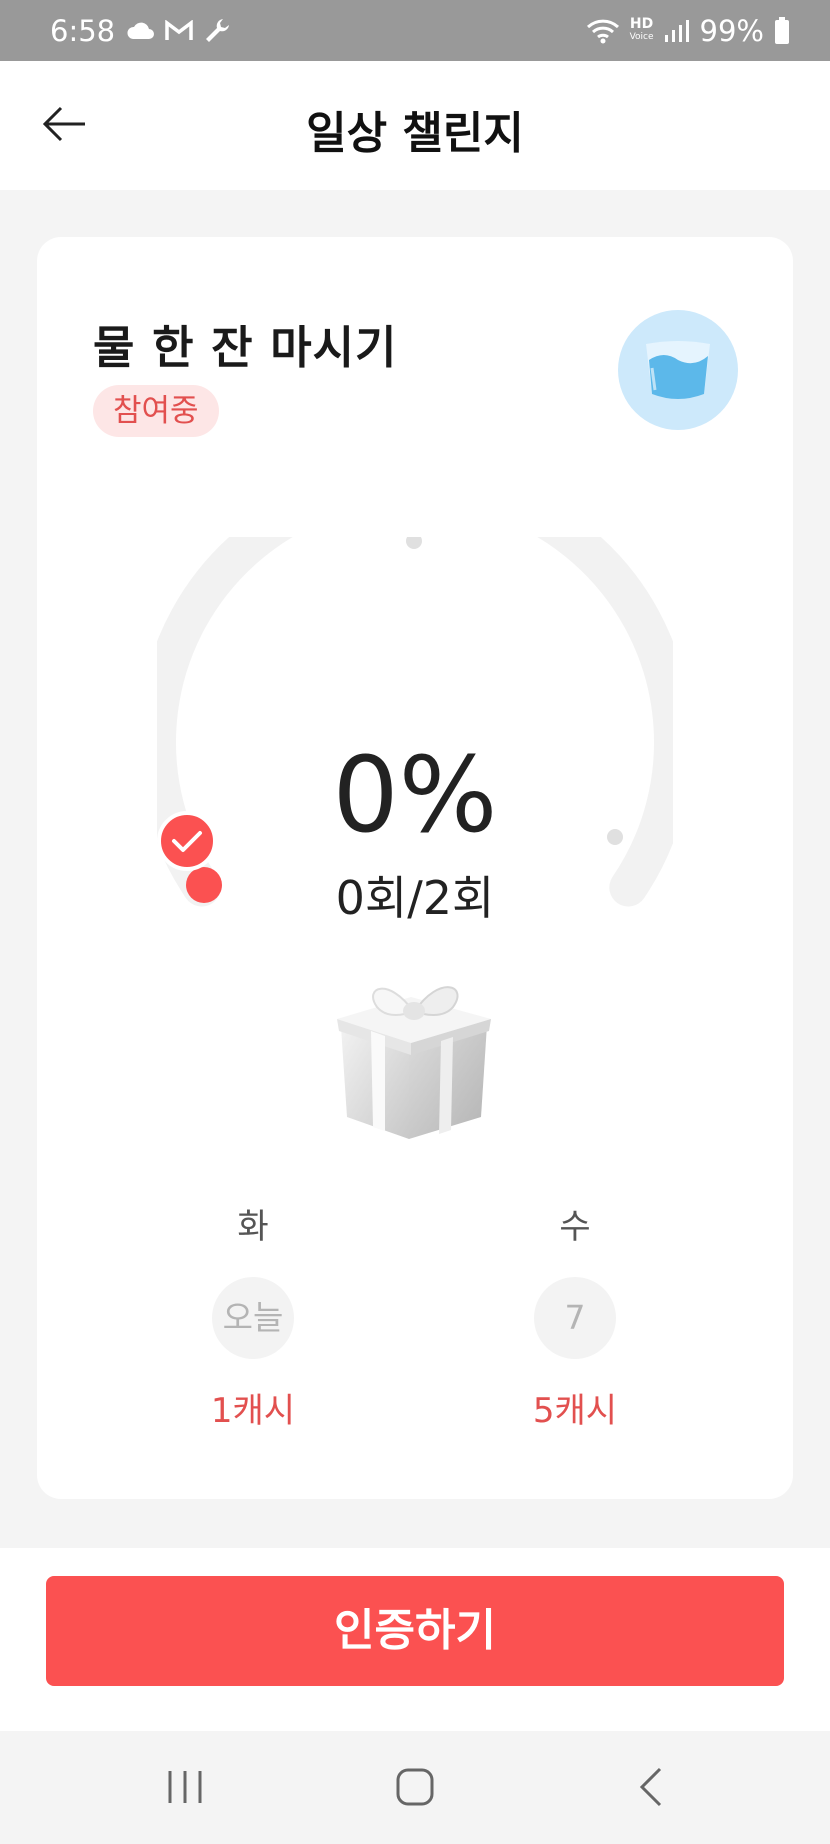 This screenshot has height=1844, width=830. What do you see at coordinates (677, 31) in the screenshot?
I see `signal-icon` at bounding box center [677, 31].